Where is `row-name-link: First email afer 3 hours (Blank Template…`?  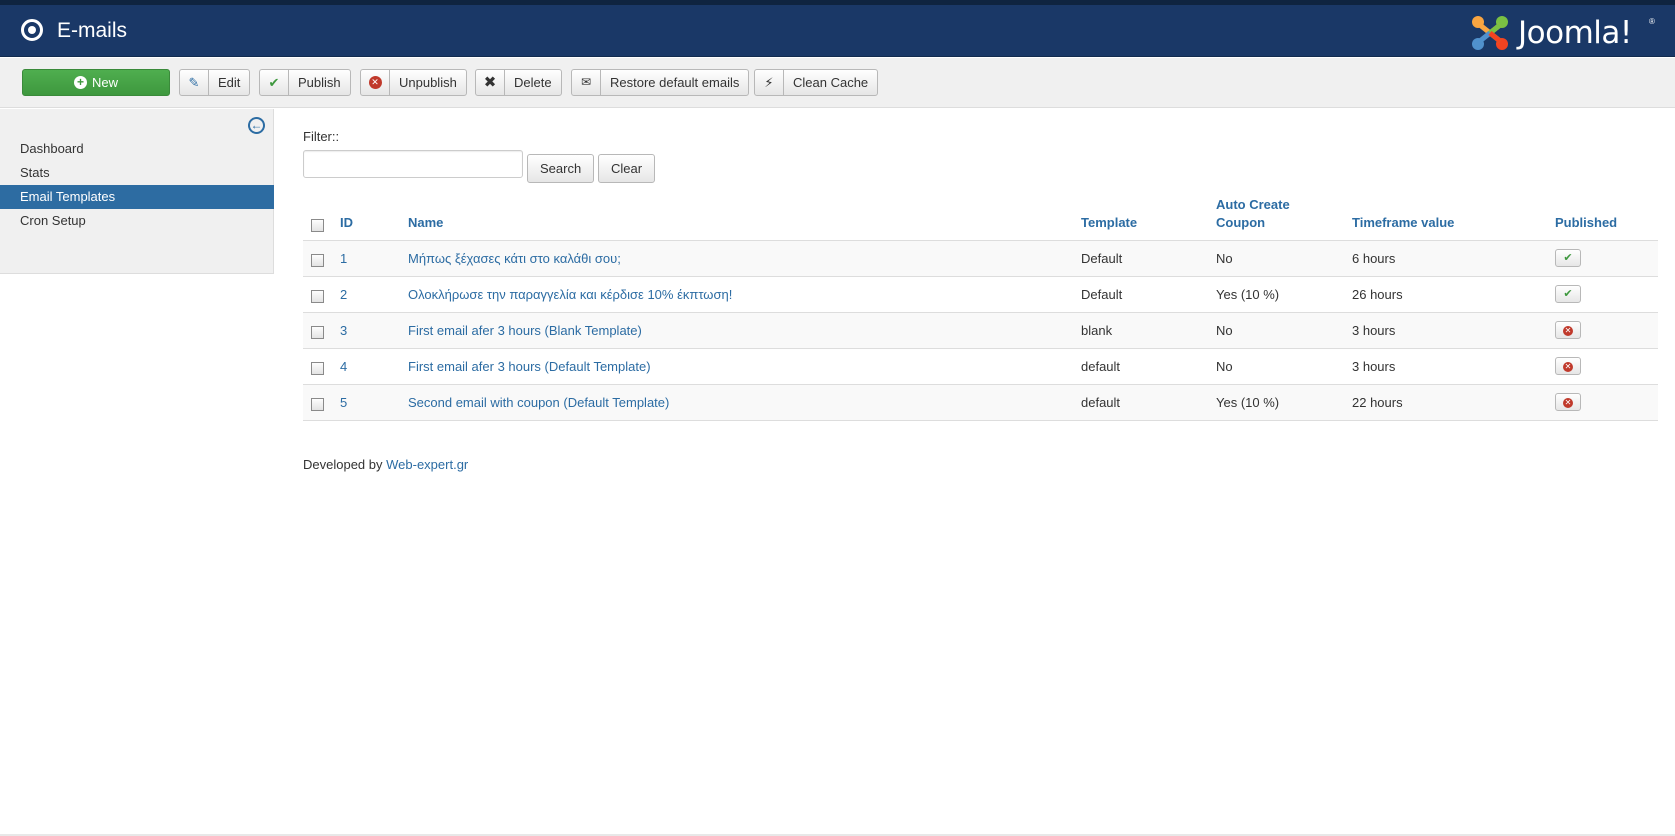
row-name-link: First email afer 3 hours (Blank Template… is located at coordinates (525, 330).